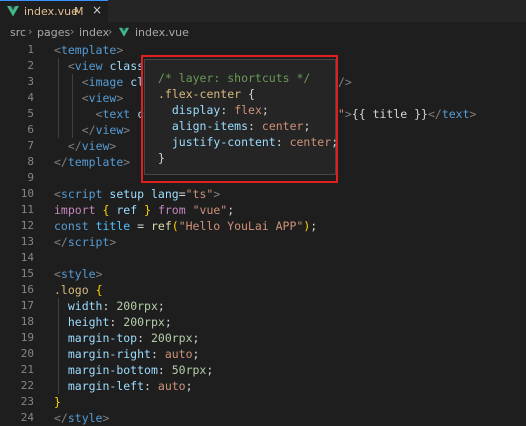 Image resolution: width=526 pixels, height=426 pixels. What do you see at coordinates (27, 353) in the screenshot?
I see `line-number: 20` at bounding box center [27, 353].